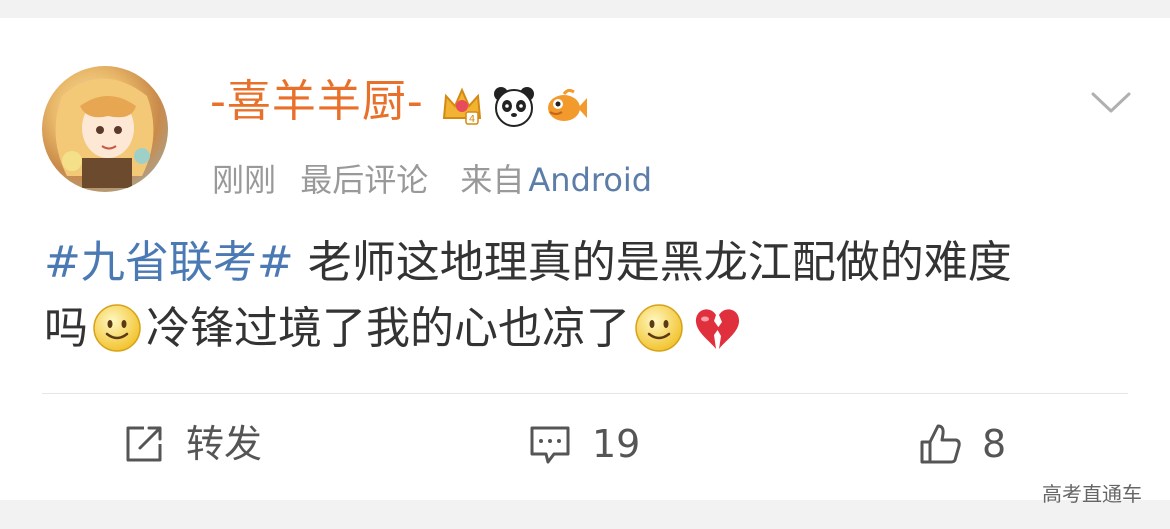 The width and height of the screenshot is (1170, 529). Describe the element at coordinates (962, 444) in the screenshot. I see `like-button: 8` at that location.